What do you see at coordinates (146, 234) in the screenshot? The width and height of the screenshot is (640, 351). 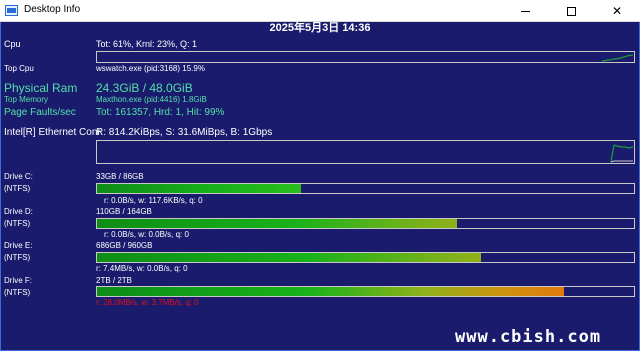 I see `drive-d-io: r: 0.0B/s, w: 0.0B/s, q: 0` at bounding box center [146, 234].